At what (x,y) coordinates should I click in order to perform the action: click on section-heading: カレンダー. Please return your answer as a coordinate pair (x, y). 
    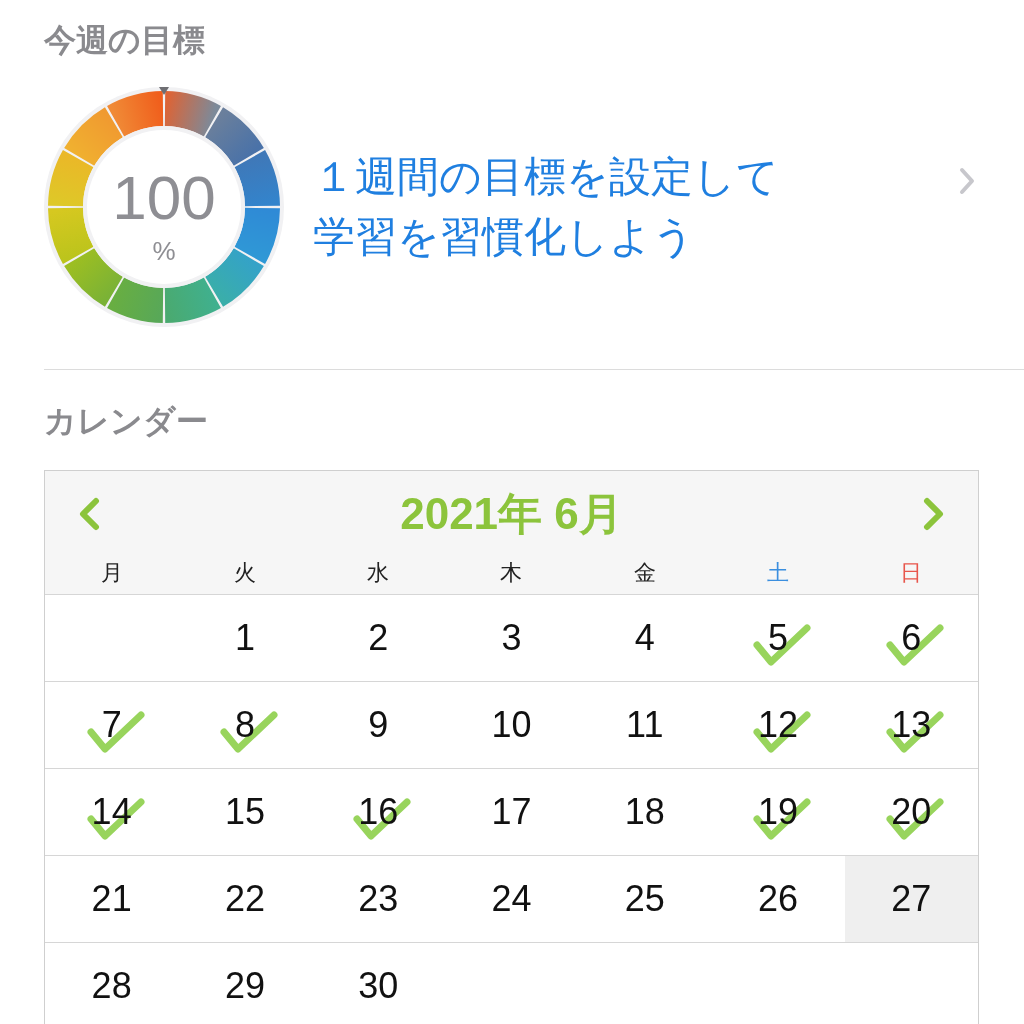
    Looking at the image, I should click on (126, 421).